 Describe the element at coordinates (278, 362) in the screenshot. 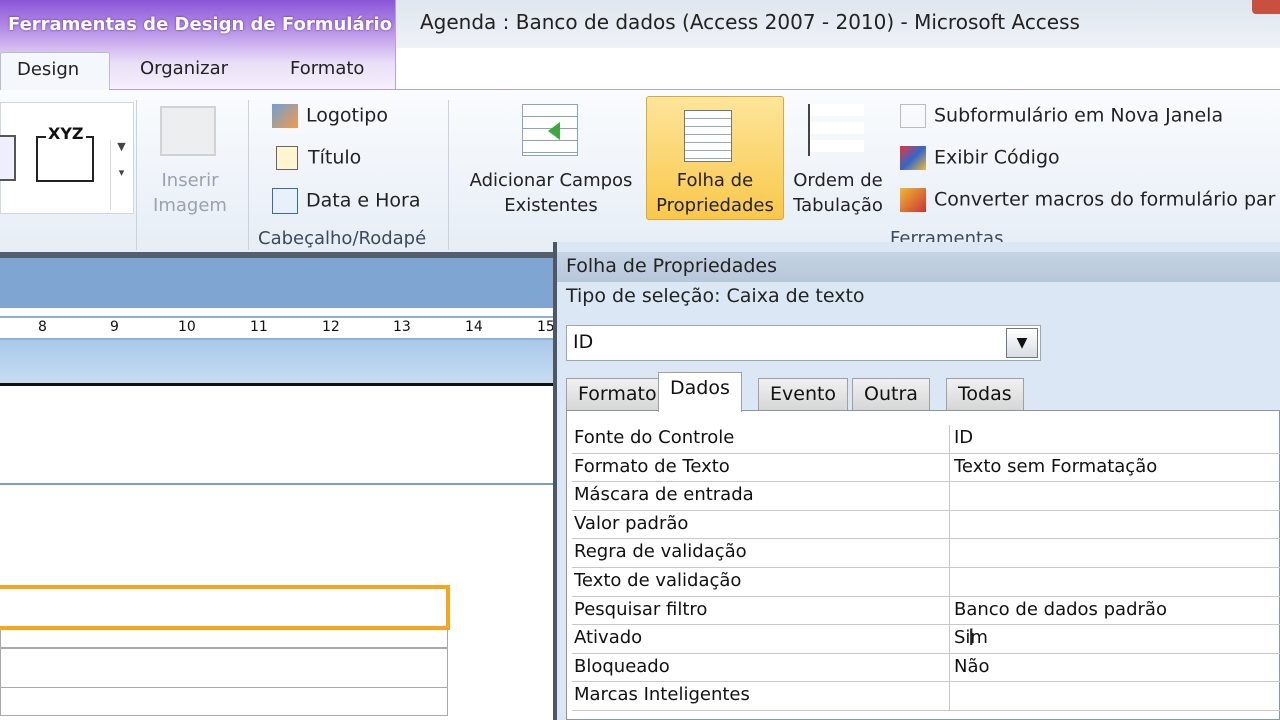

I see `section-bar` at that location.